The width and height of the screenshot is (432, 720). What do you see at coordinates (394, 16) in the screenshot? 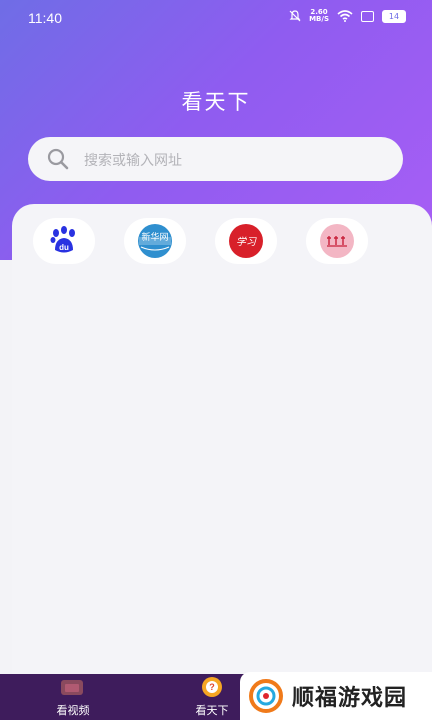
I see `battery-icon: 14` at bounding box center [394, 16].